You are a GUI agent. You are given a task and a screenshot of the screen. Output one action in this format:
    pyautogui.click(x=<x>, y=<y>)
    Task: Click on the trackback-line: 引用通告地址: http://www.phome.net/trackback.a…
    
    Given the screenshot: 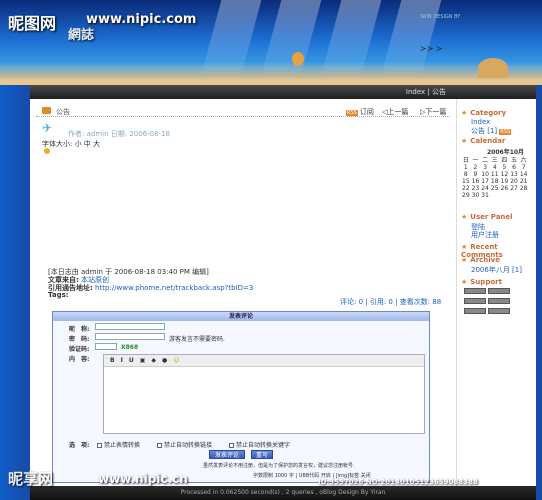 What is the action you would take?
    pyautogui.click(x=151, y=288)
    